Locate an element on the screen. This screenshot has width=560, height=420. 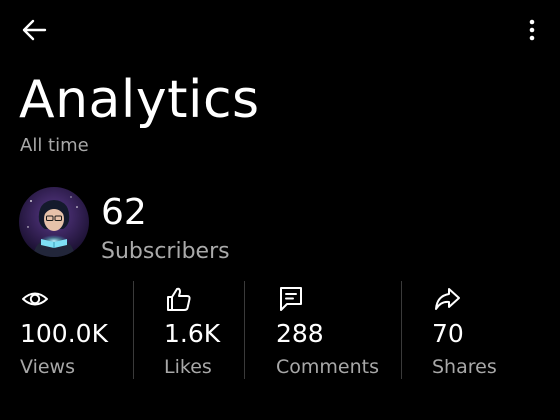
subscriber-label: Subscribers is located at coordinates (165, 251).